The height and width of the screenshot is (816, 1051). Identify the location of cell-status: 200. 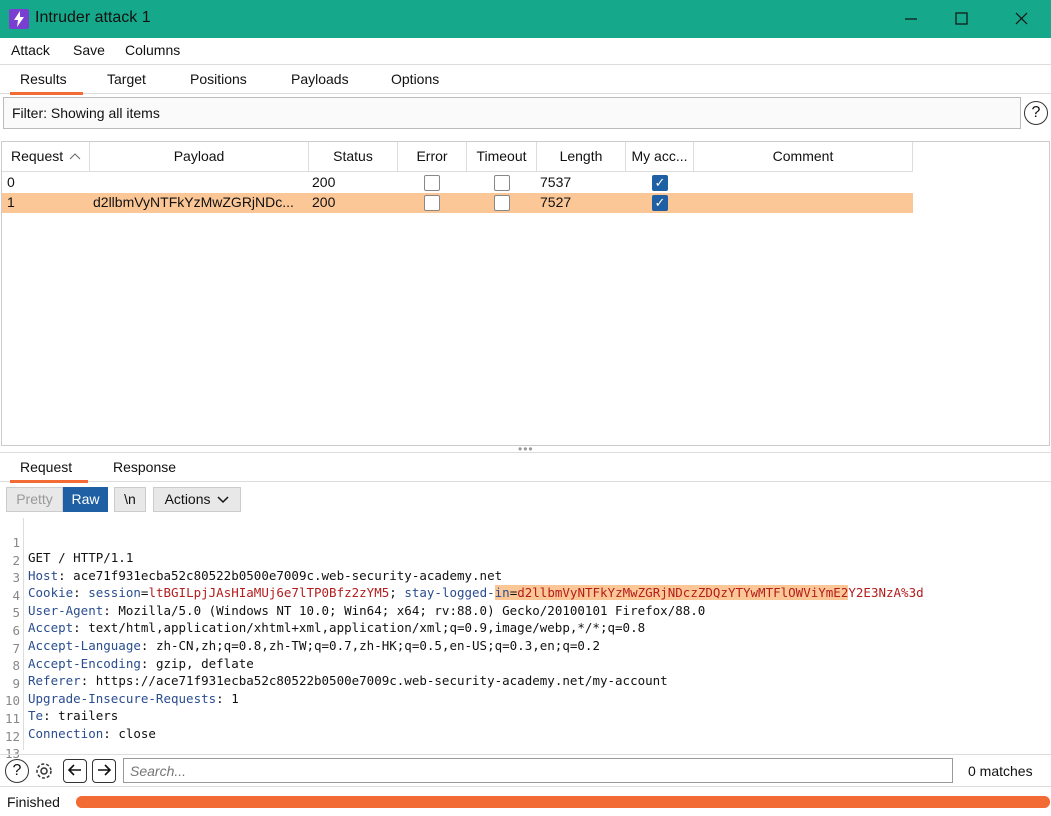
(324, 202).